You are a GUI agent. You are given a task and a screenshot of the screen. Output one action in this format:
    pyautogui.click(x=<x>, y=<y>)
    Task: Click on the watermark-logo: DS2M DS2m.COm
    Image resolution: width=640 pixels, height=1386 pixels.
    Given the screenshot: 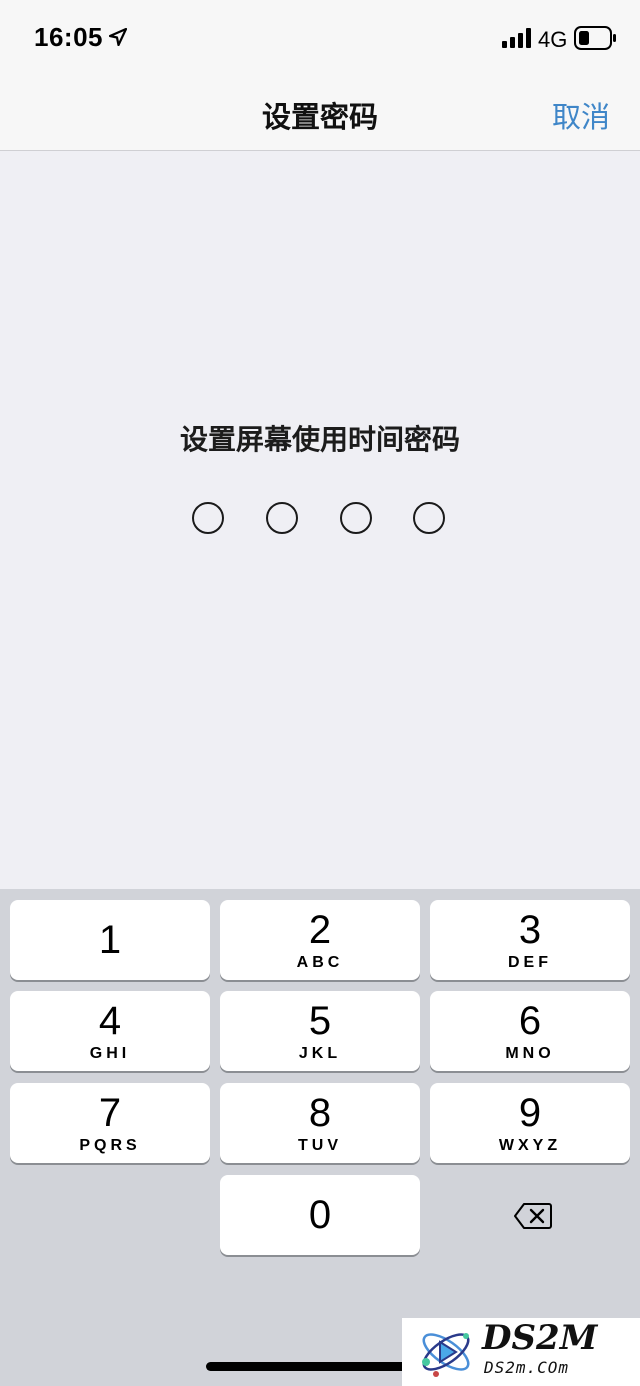 What is the action you would take?
    pyautogui.click(x=521, y=1352)
    